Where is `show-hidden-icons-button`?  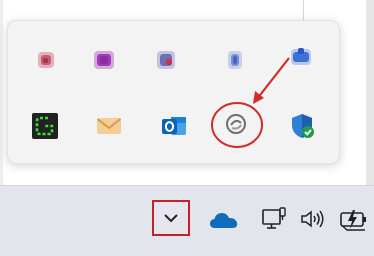
show-hidden-icons-button is located at coordinates (171, 218).